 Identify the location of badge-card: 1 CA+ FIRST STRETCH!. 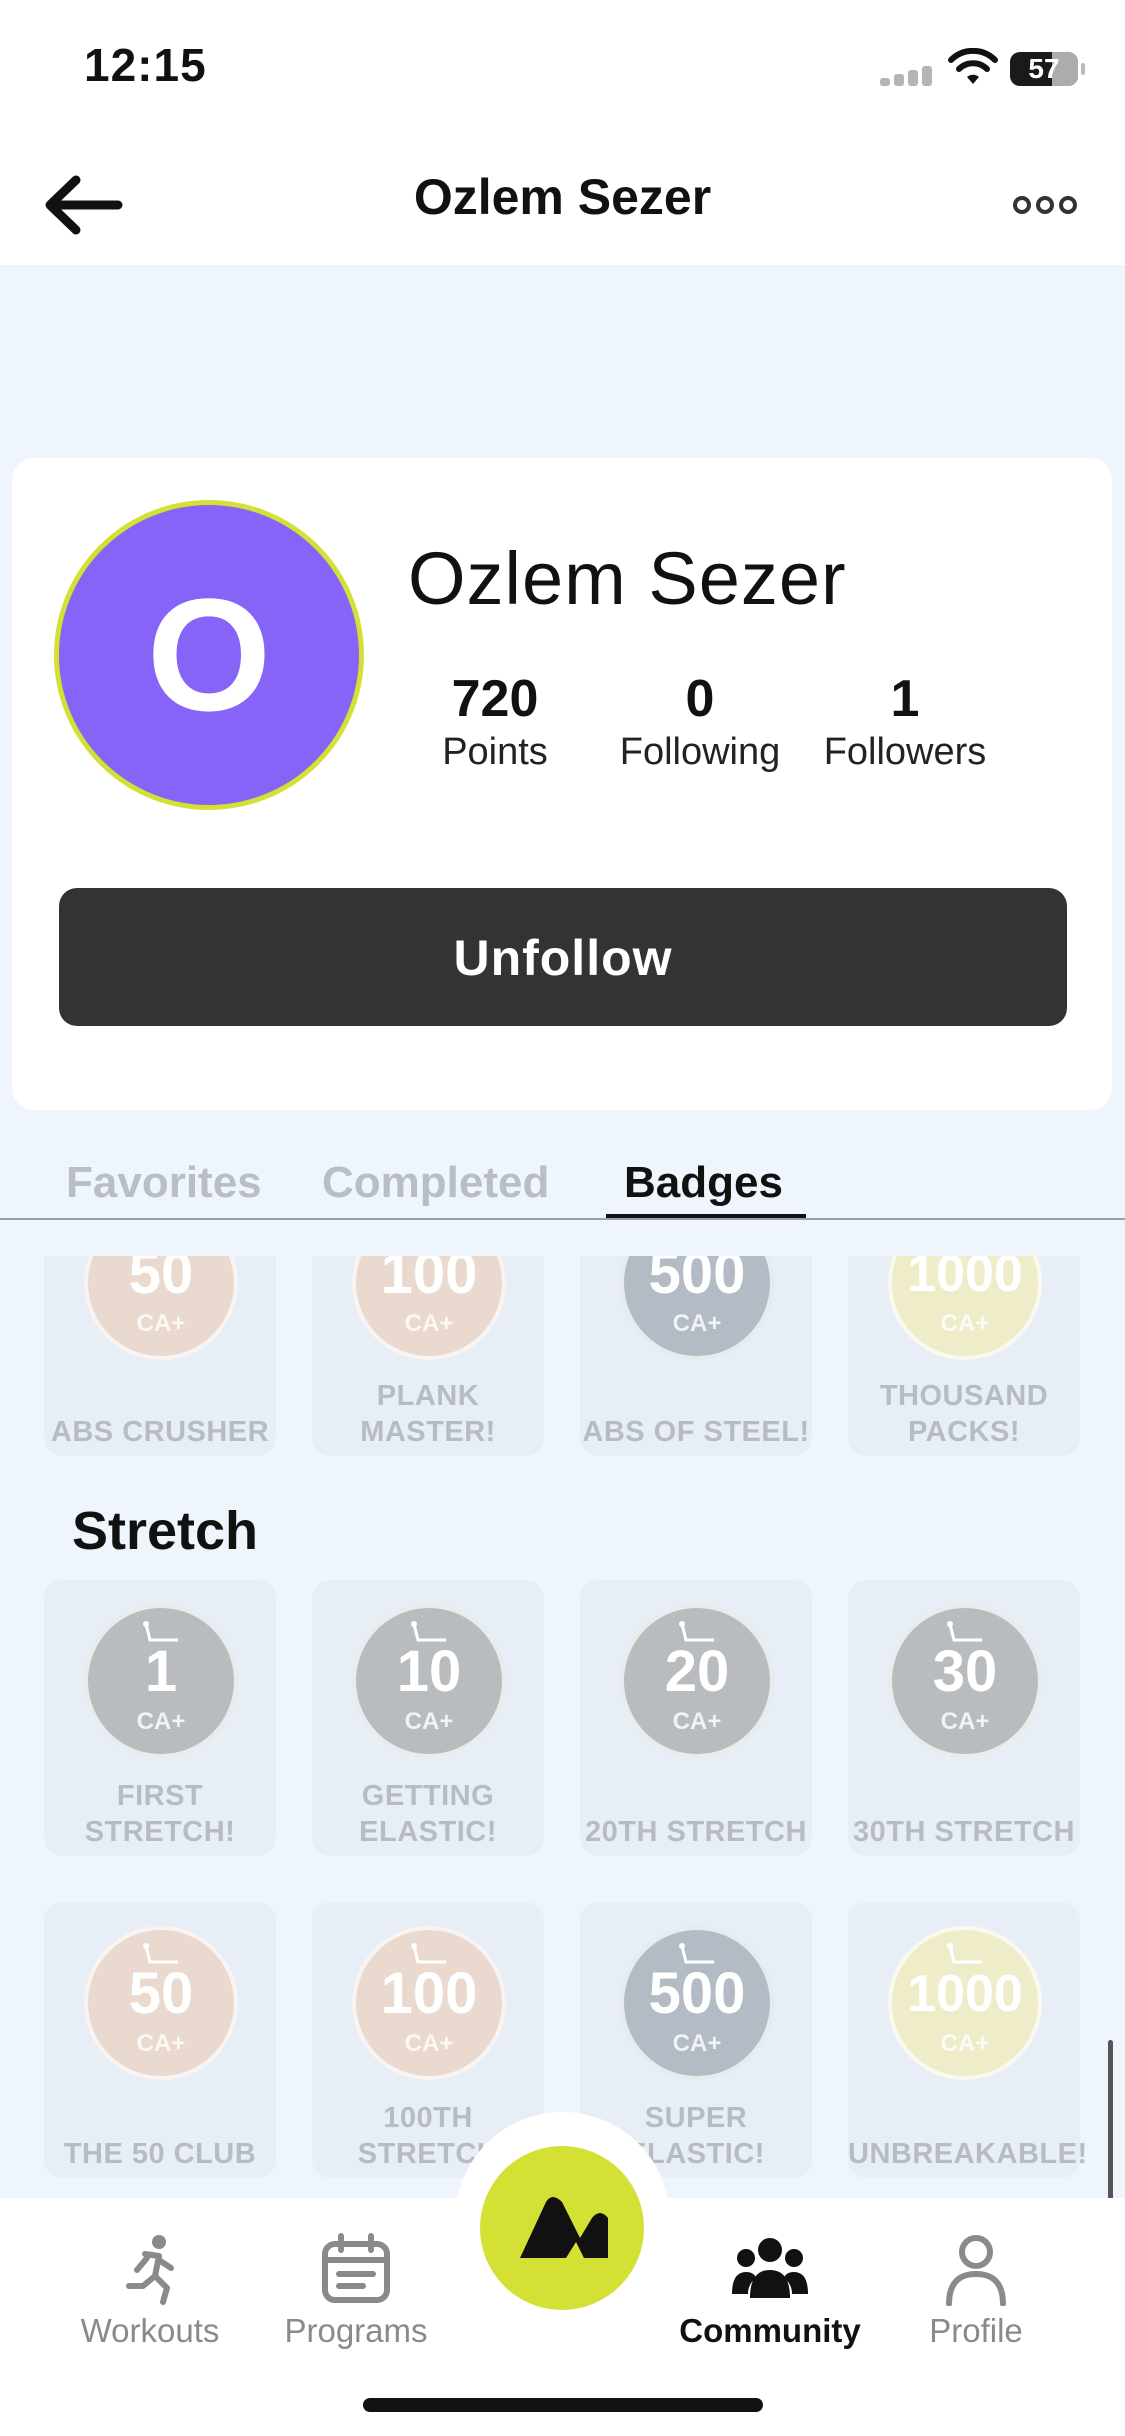
(160, 1718).